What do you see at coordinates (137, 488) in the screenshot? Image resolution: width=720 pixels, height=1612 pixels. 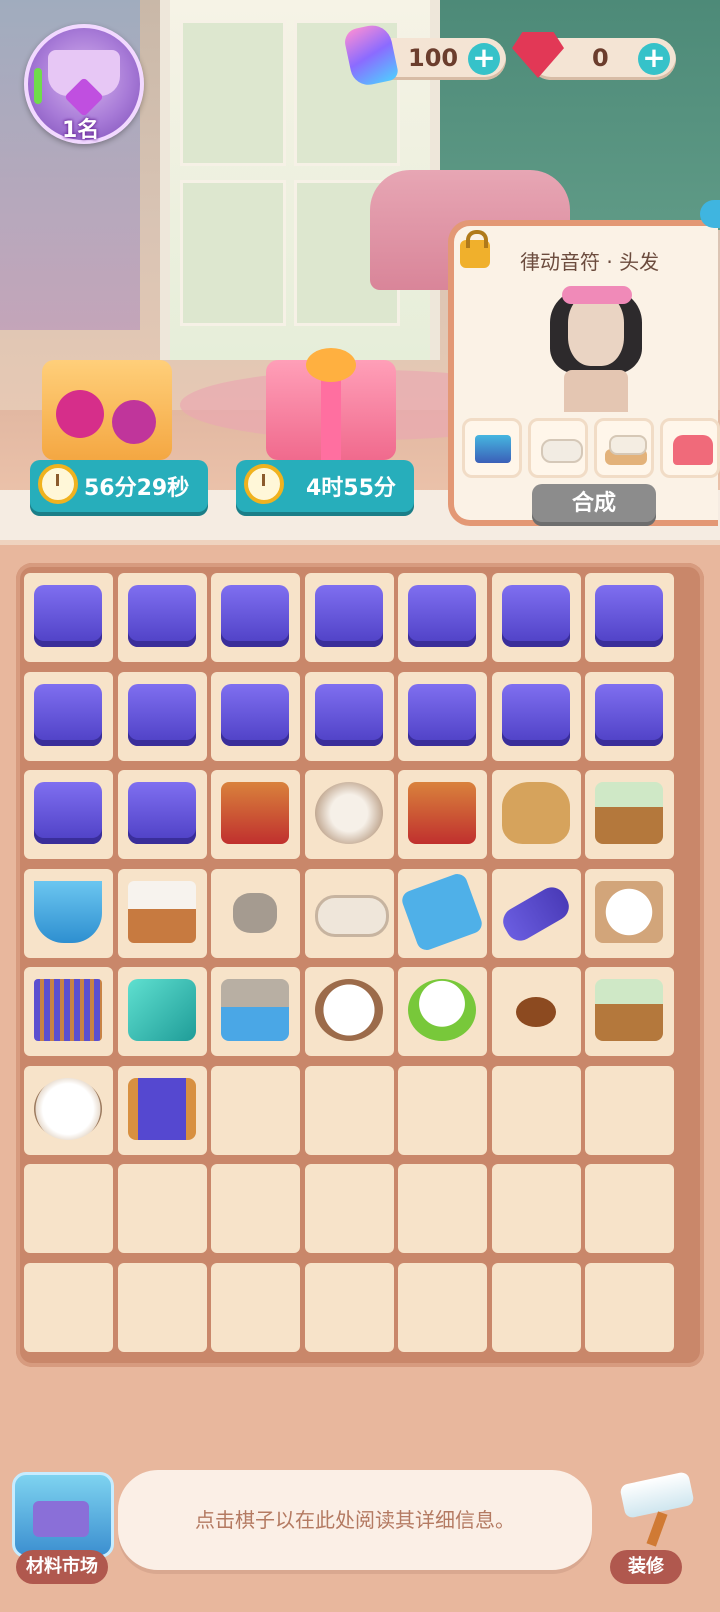 I see `gift-timer-1-label: 56分29秒` at bounding box center [137, 488].